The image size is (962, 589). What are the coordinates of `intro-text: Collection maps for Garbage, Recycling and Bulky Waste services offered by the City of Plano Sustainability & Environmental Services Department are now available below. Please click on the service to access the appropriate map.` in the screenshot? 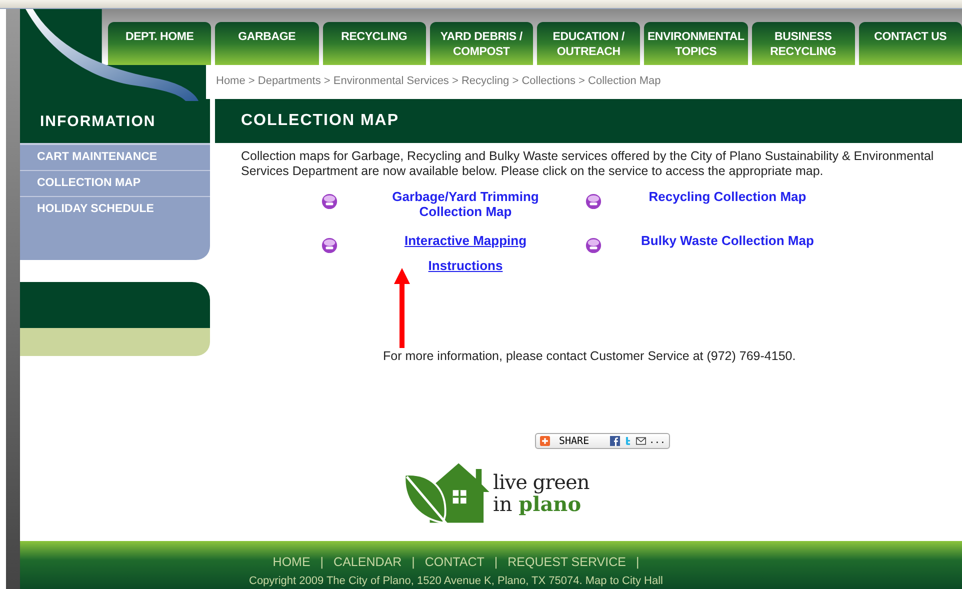 It's located at (588, 164).